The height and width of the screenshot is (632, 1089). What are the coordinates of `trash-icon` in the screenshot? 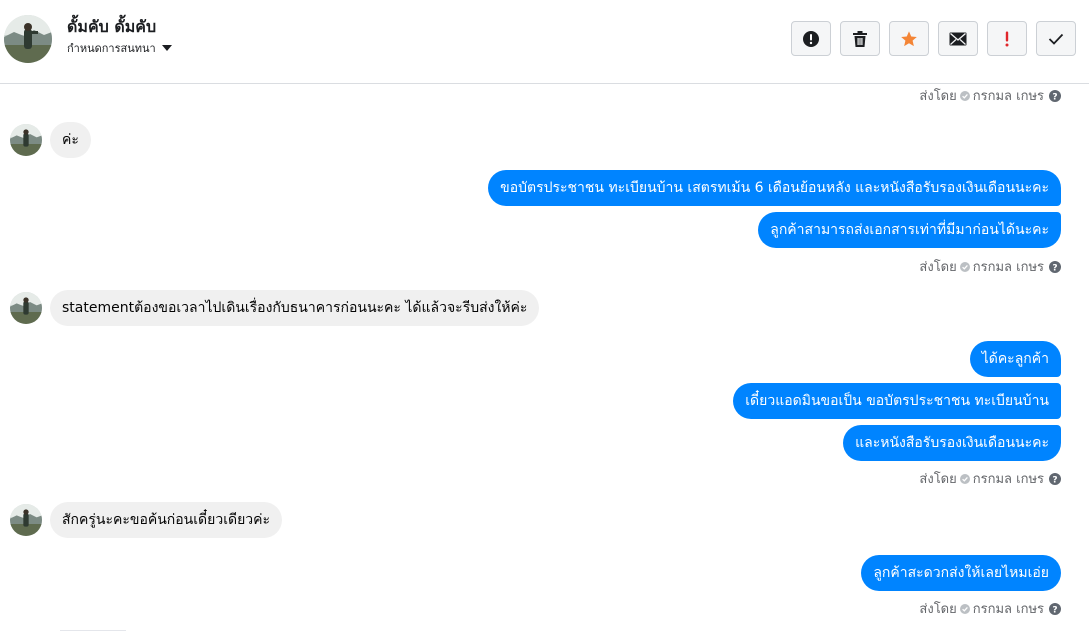 It's located at (860, 38).